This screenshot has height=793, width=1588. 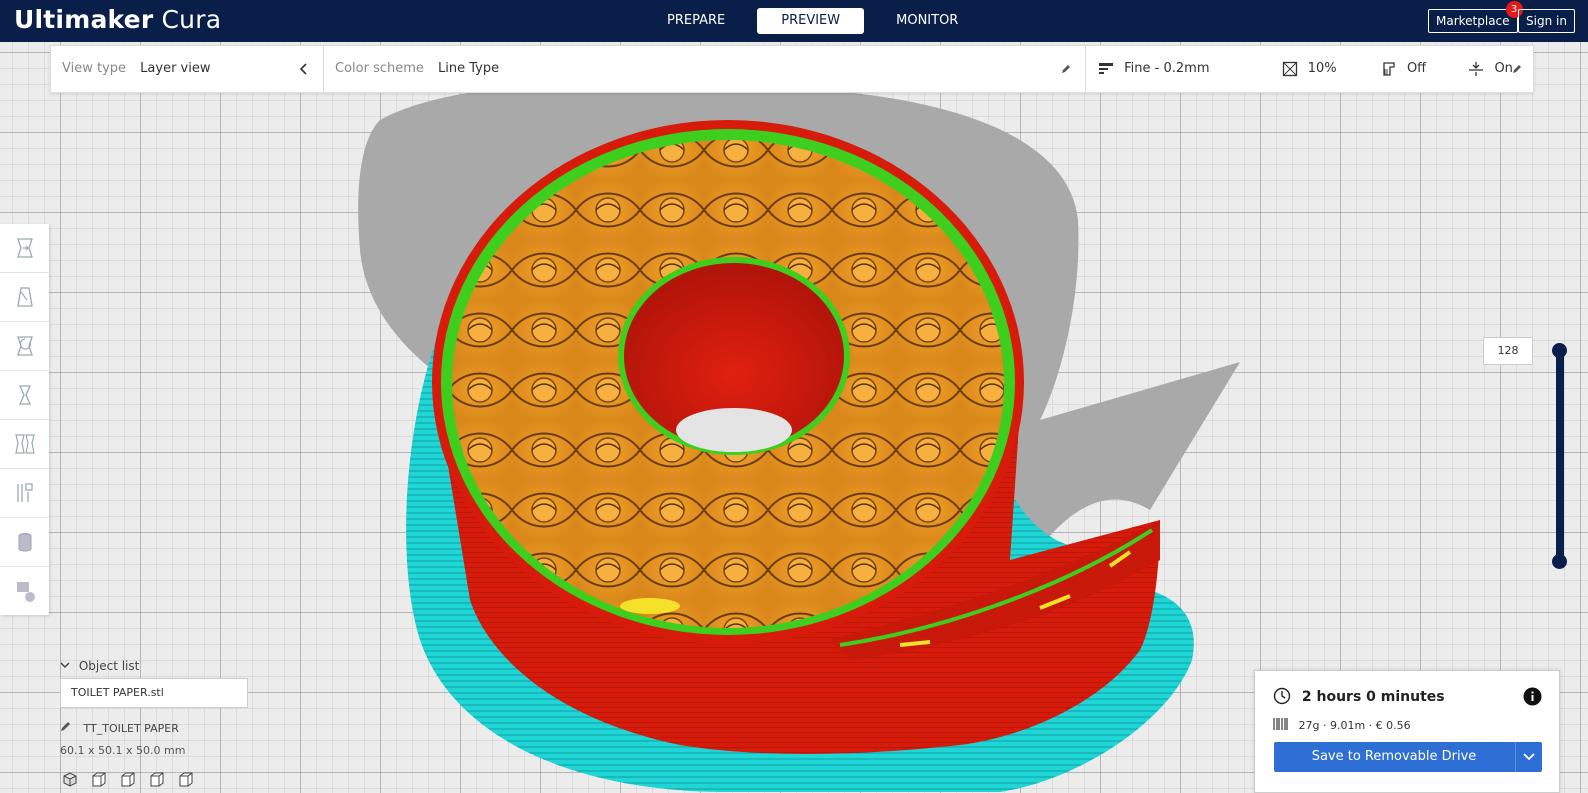 I want to click on object-dimensions: 60.1 x 50.1 x 50.0 mm, so click(x=123, y=750).